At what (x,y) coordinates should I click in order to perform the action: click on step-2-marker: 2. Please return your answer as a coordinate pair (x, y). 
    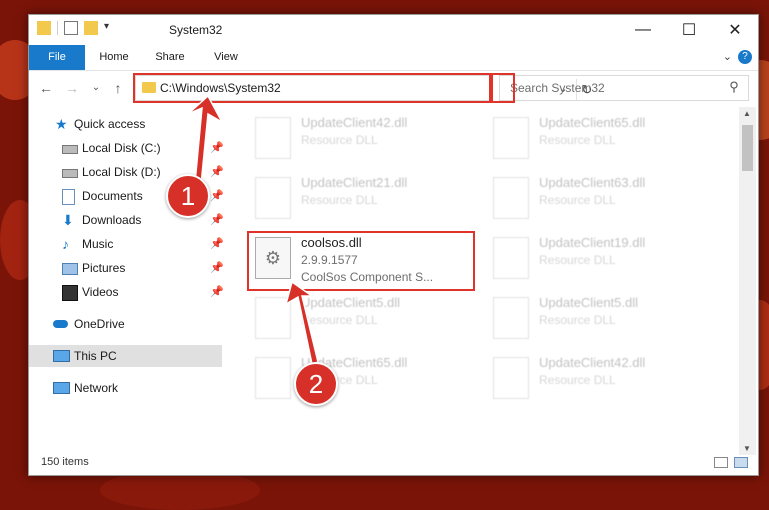
    Looking at the image, I should click on (316, 384).